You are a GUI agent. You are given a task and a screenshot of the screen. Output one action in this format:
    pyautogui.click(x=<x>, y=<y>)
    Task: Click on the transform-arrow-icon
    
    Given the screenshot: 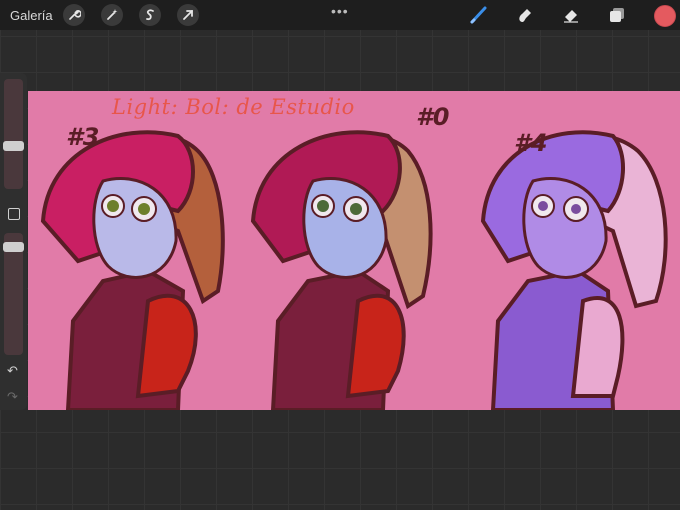 What is the action you would take?
    pyautogui.click(x=188, y=15)
    